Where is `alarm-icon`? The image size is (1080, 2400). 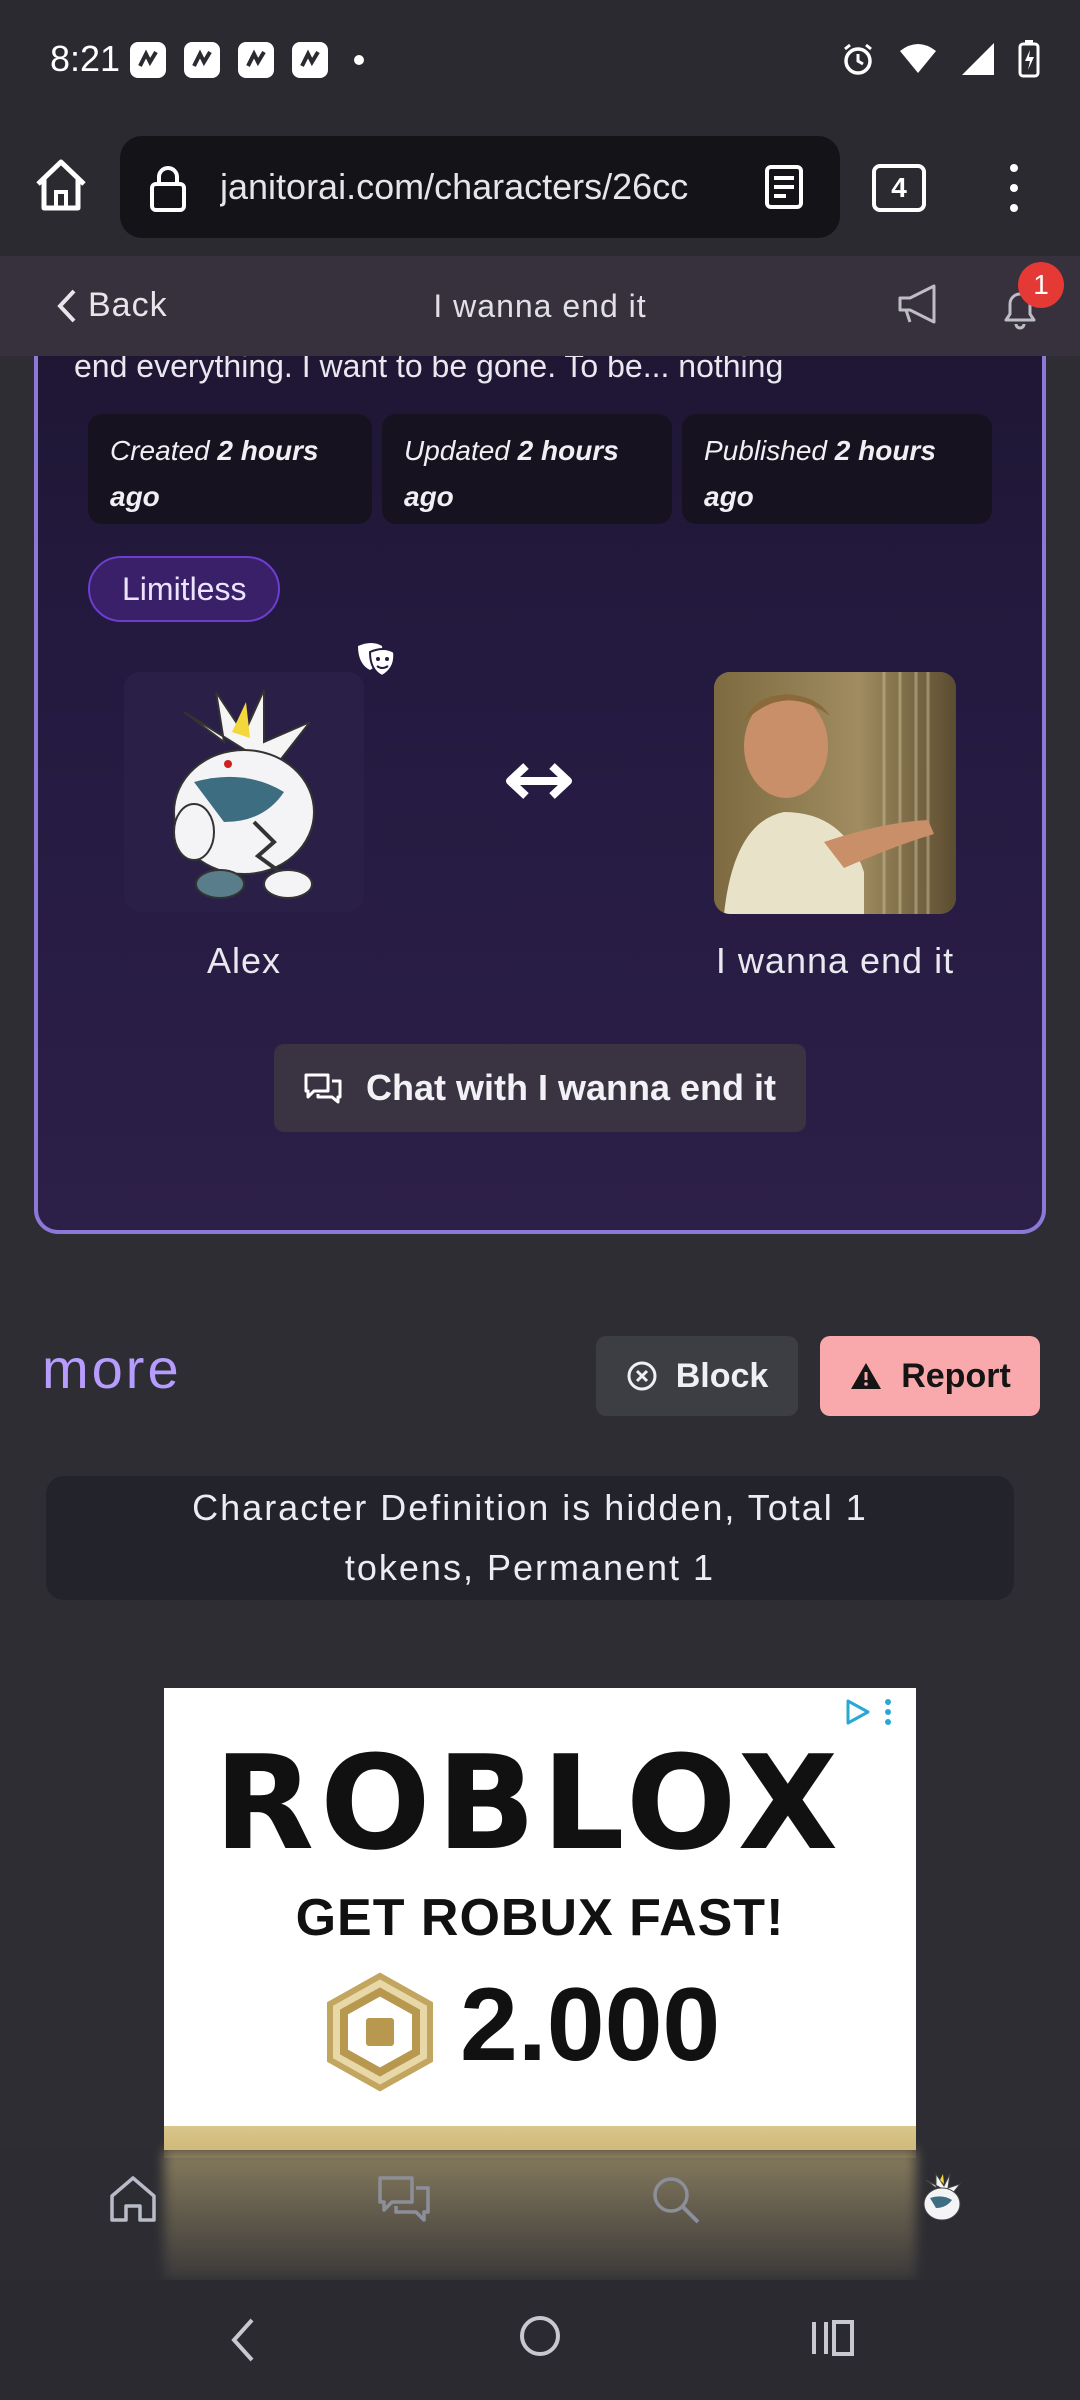
alarm-icon is located at coordinates (858, 59).